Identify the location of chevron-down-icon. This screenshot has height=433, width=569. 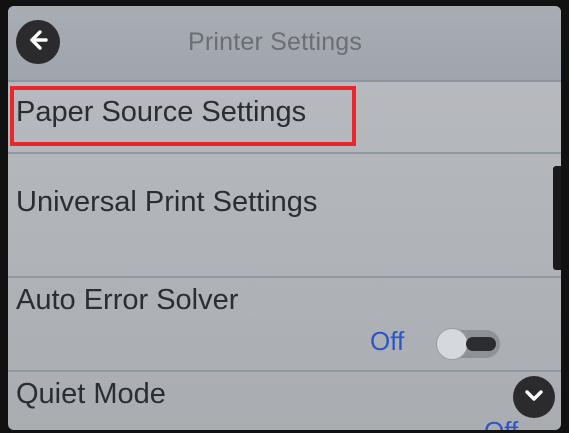
(534, 397).